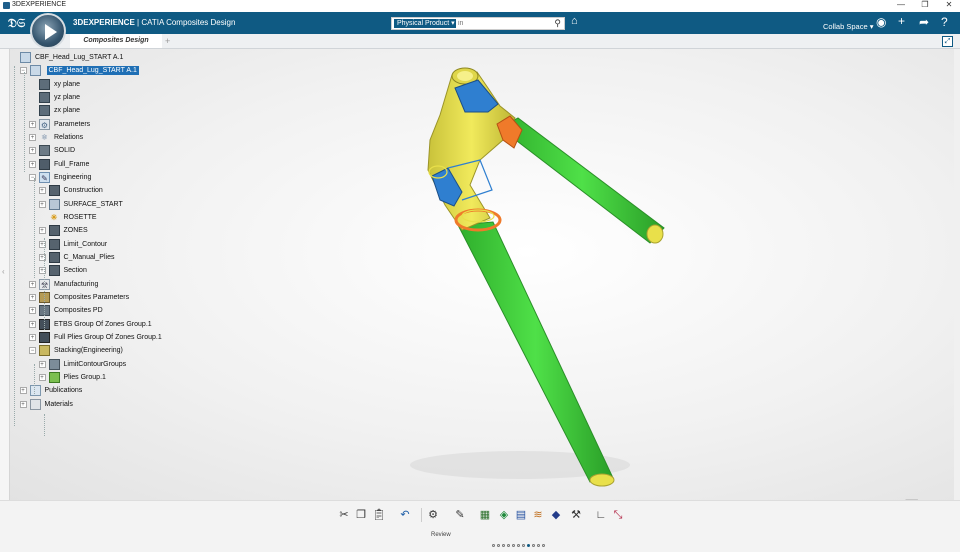  Describe the element at coordinates (925, 4) in the screenshot. I see `restore-button: ❐` at that location.